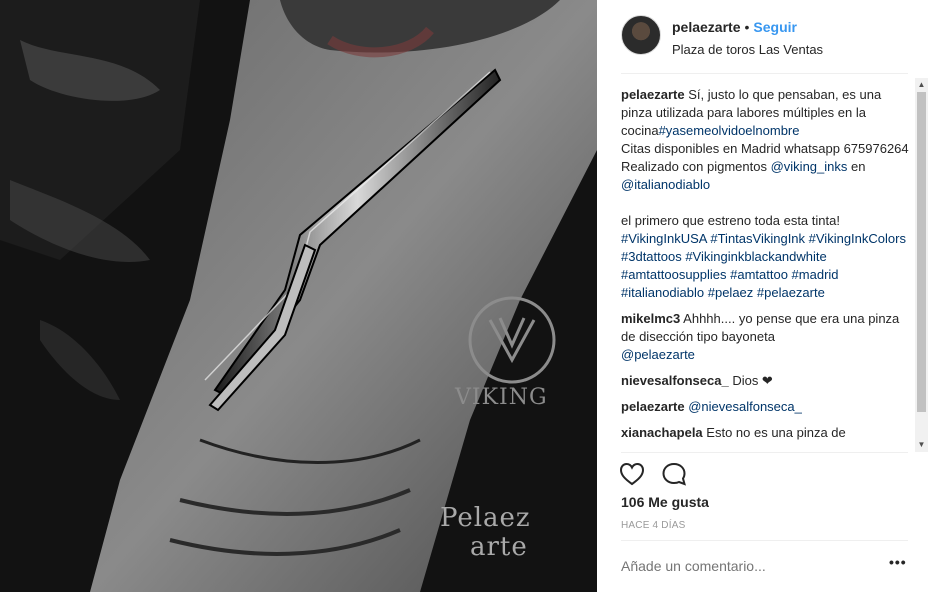 The width and height of the screenshot is (928, 592). I want to click on location-link: Plaza de toros Las Ventas, so click(747, 49).